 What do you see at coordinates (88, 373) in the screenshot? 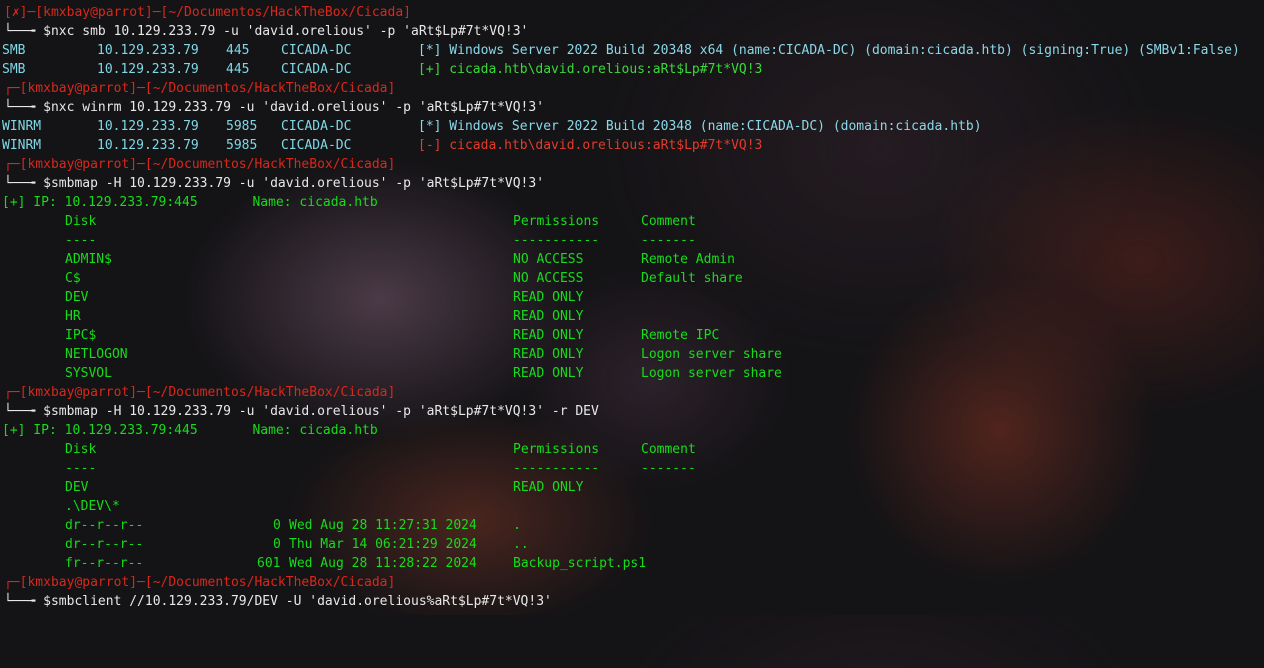
I see `share-name: SYSVOL` at bounding box center [88, 373].